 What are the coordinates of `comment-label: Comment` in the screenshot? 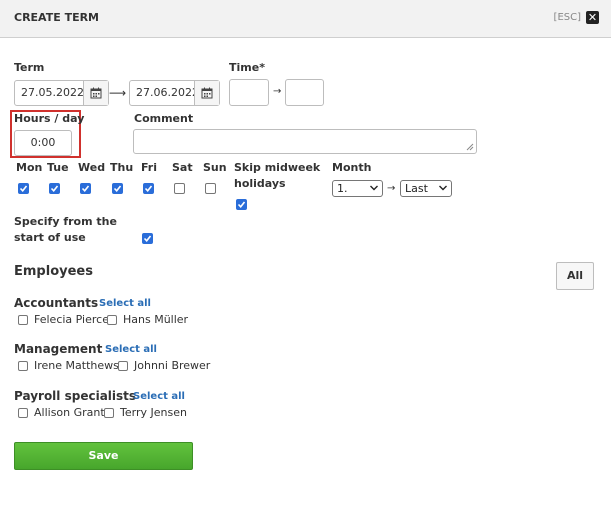 It's located at (164, 118).